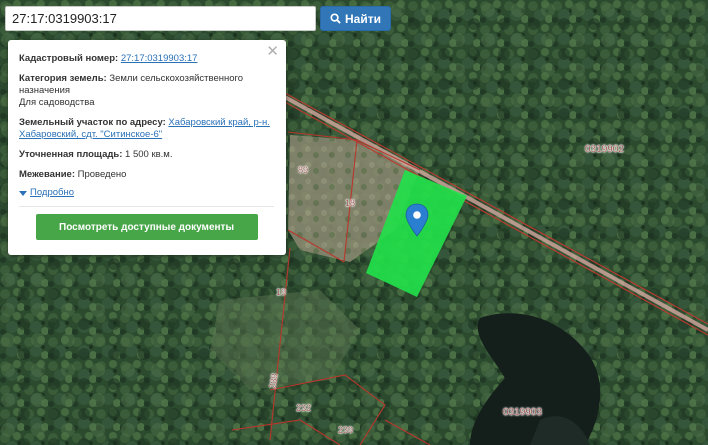  I want to click on parcel-label-89: 89, so click(303, 170).